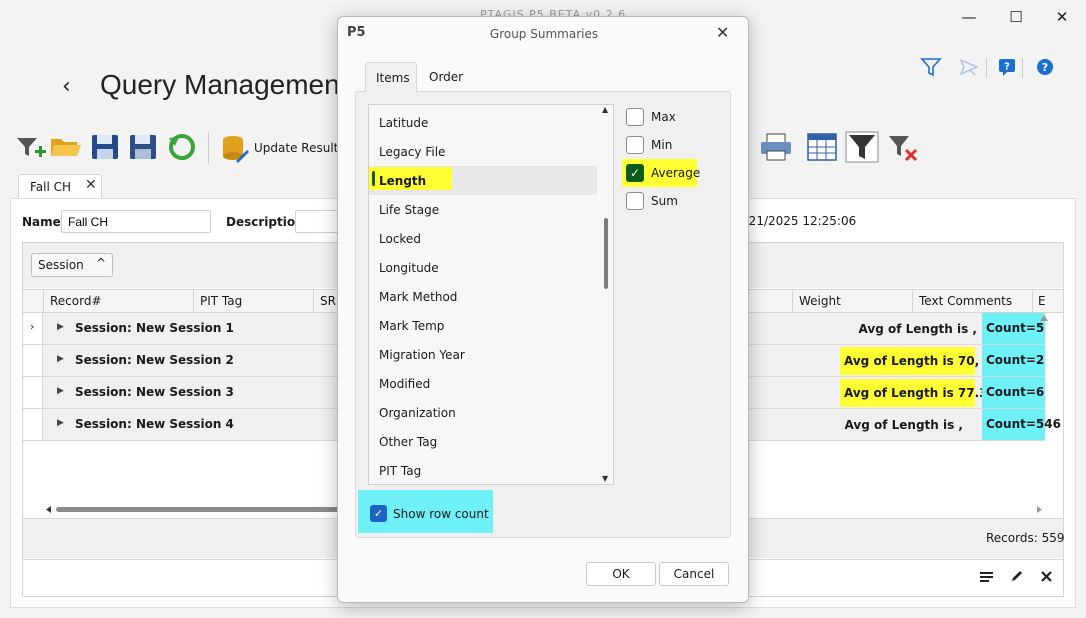  I want to click on list-item: Life Stage, so click(483, 209).